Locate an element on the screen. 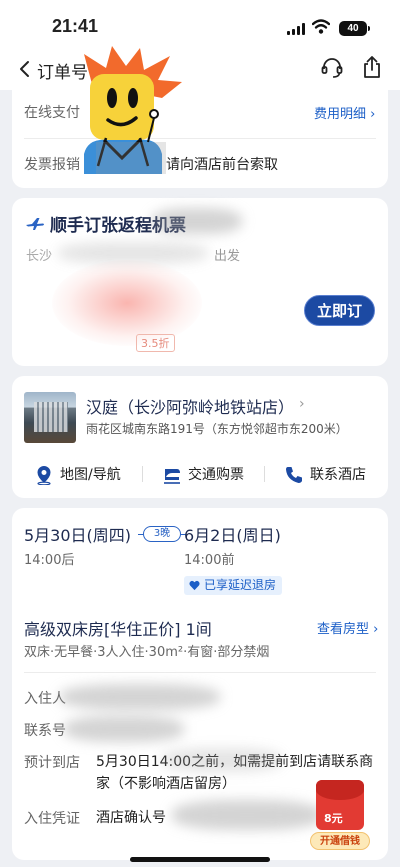 Image resolution: width=400 pixels, height=867 pixels. payment-card: 在线支付 费用明细 › 发票报销 ，请向酒店前台索取 is located at coordinates (200, 139).